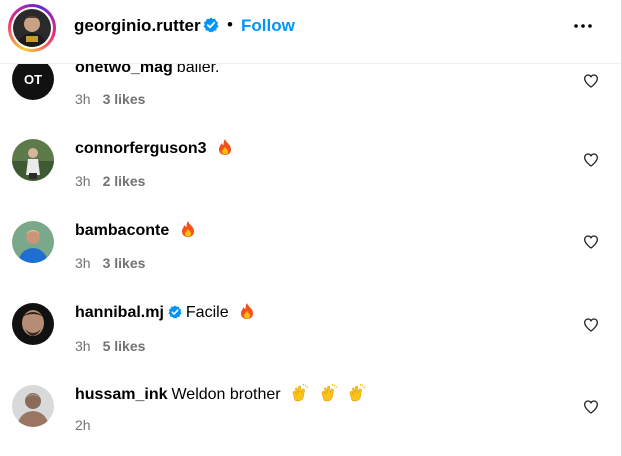 The image size is (622, 456). I want to click on story-ring, so click(32, 28).